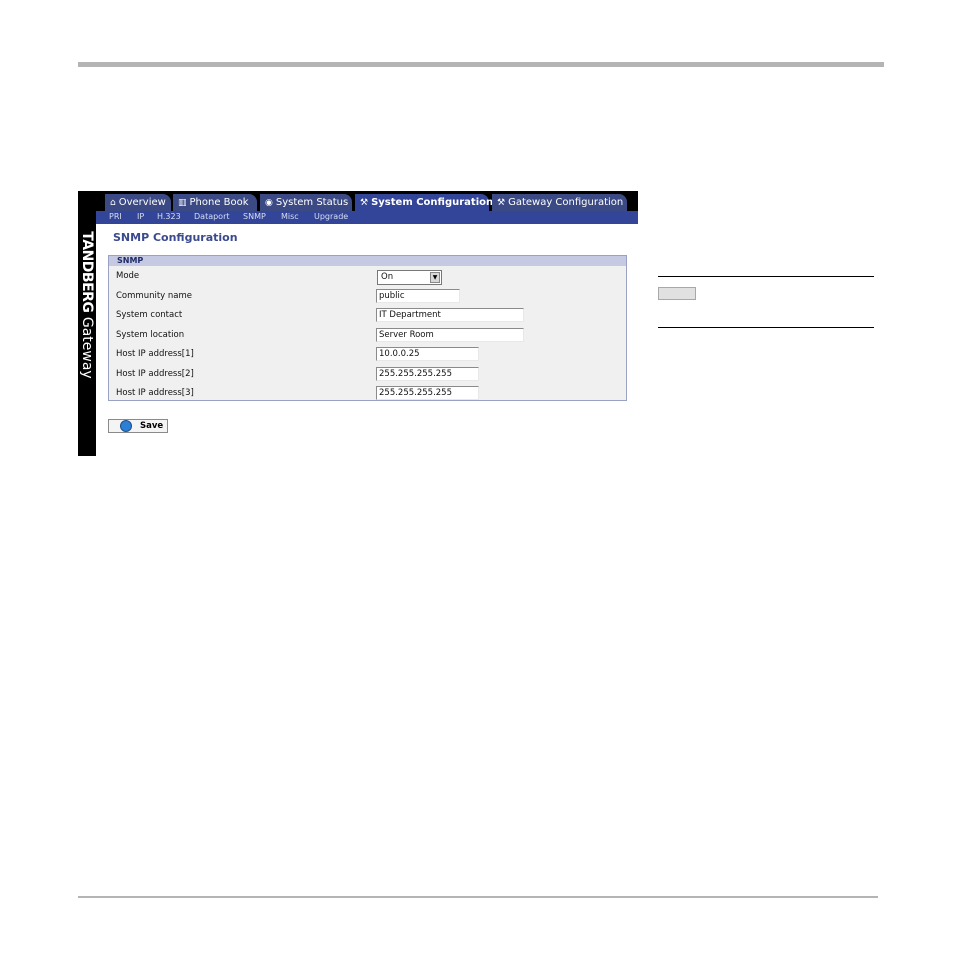 The image size is (954, 954). What do you see at coordinates (126, 426) in the screenshot?
I see `save-icon` at bounding box center [126, 426].